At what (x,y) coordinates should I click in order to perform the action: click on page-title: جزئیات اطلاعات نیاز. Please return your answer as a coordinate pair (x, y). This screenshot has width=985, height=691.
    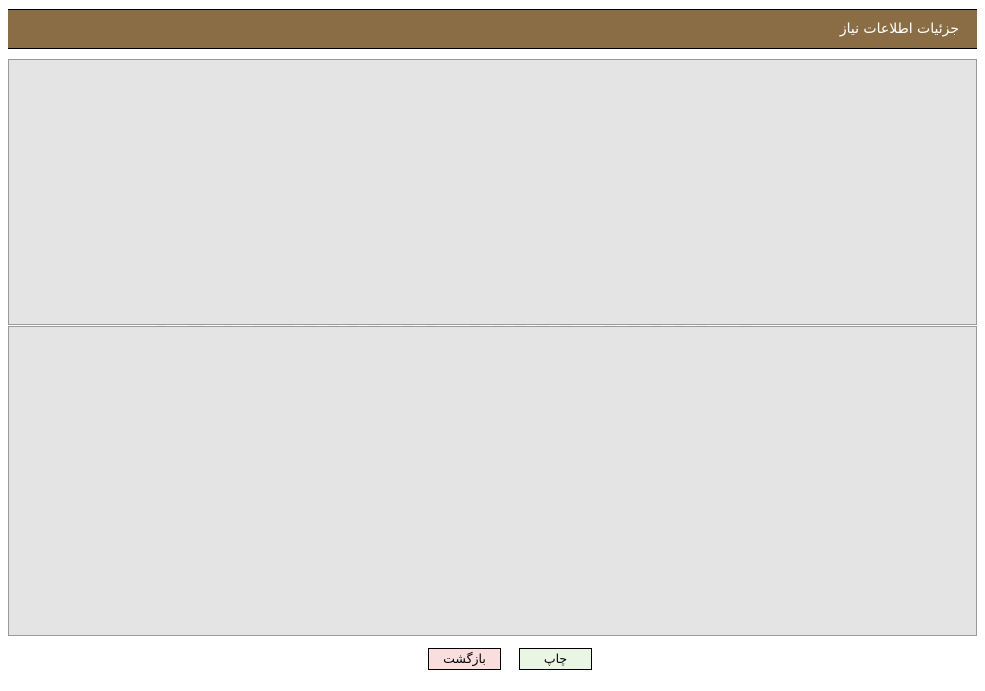
    Looking at the image, I should click on (899, 29).